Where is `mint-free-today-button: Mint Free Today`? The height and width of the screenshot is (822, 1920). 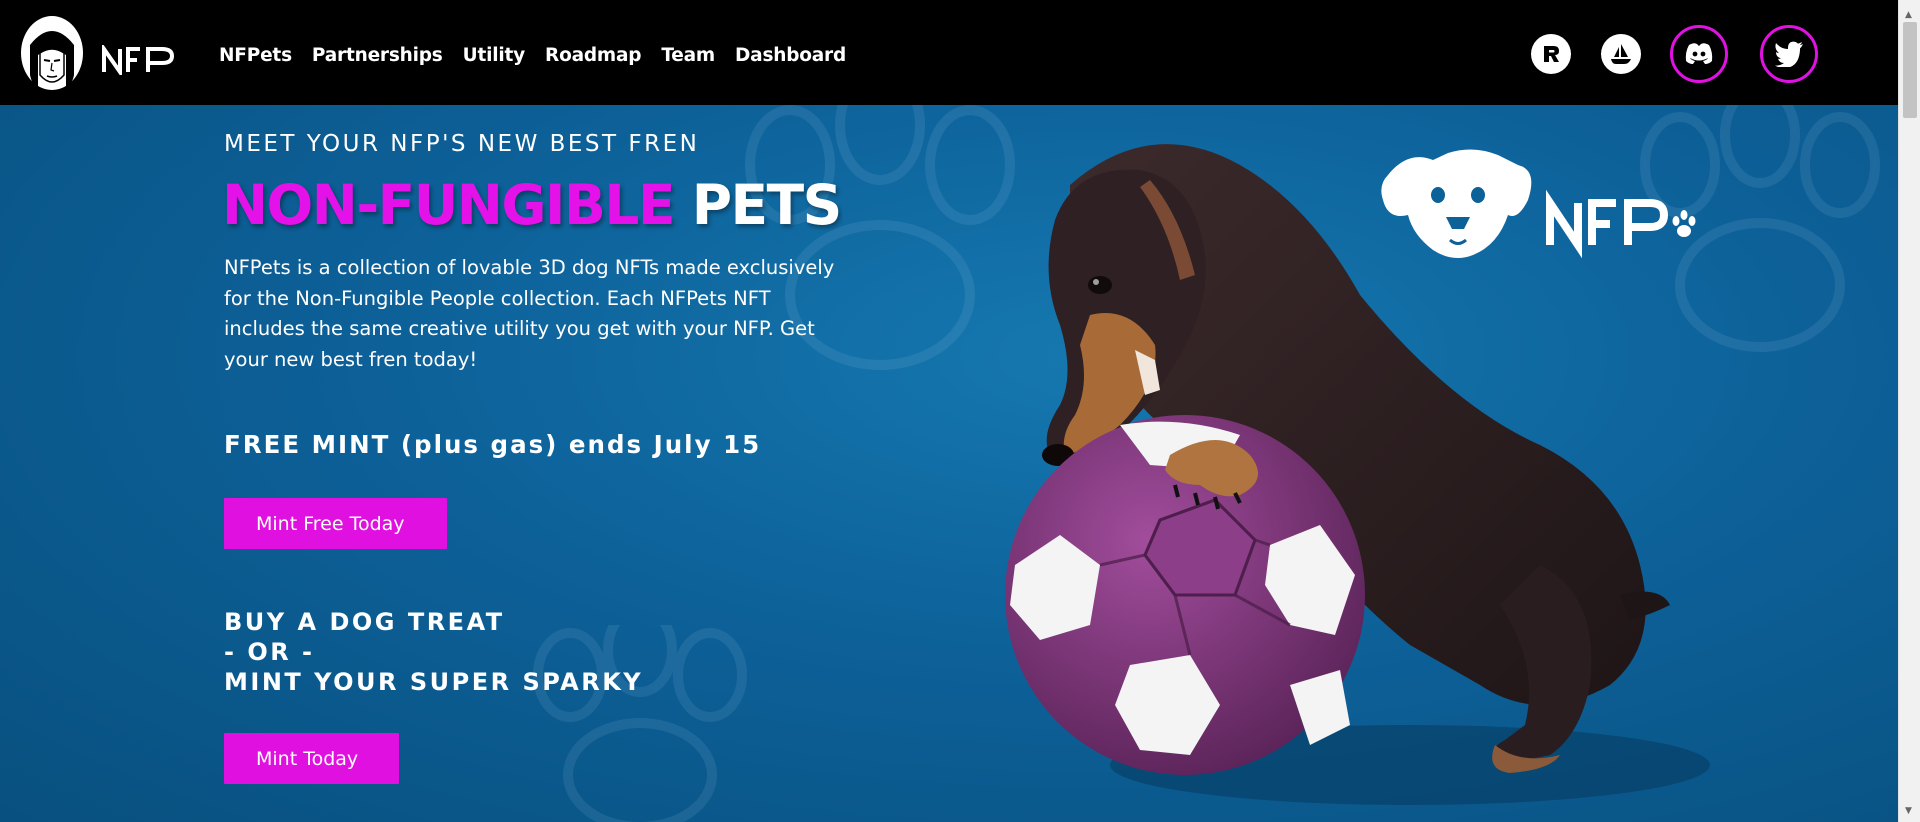
mint-free-today-button: Mint Free Today is located at coordinates (335, 523).